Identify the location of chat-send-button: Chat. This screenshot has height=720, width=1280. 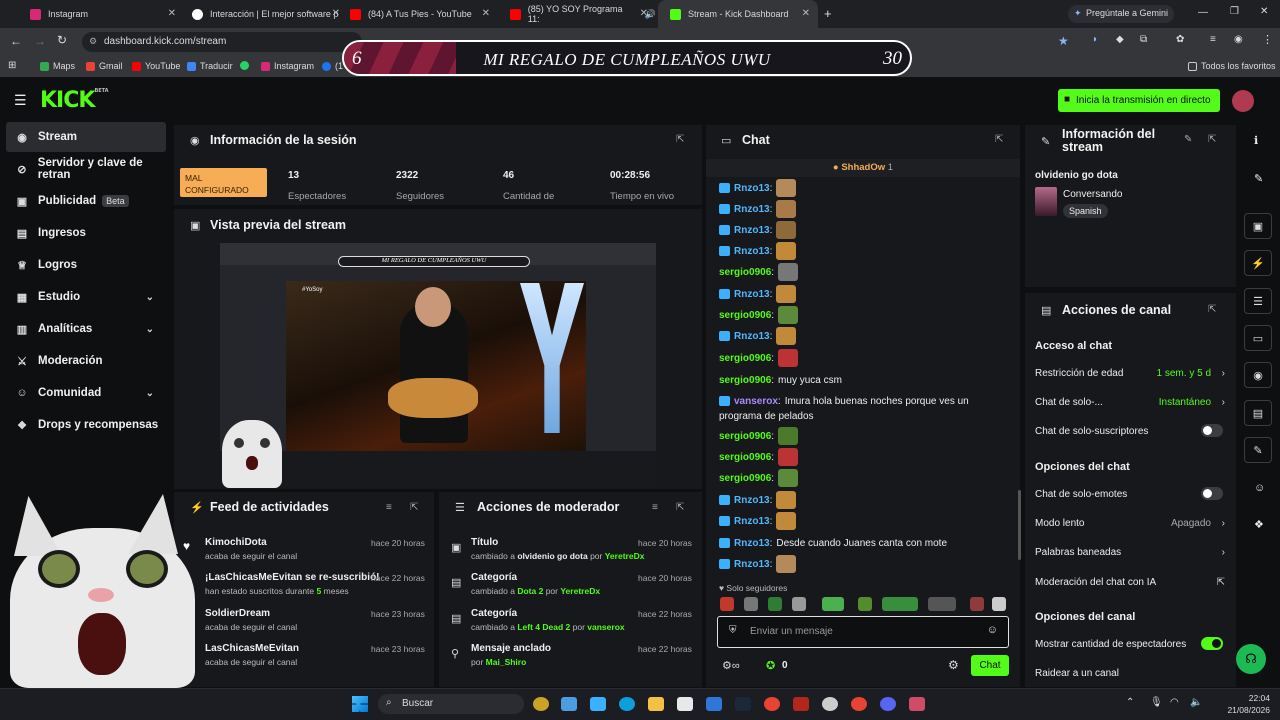
(990, 665).